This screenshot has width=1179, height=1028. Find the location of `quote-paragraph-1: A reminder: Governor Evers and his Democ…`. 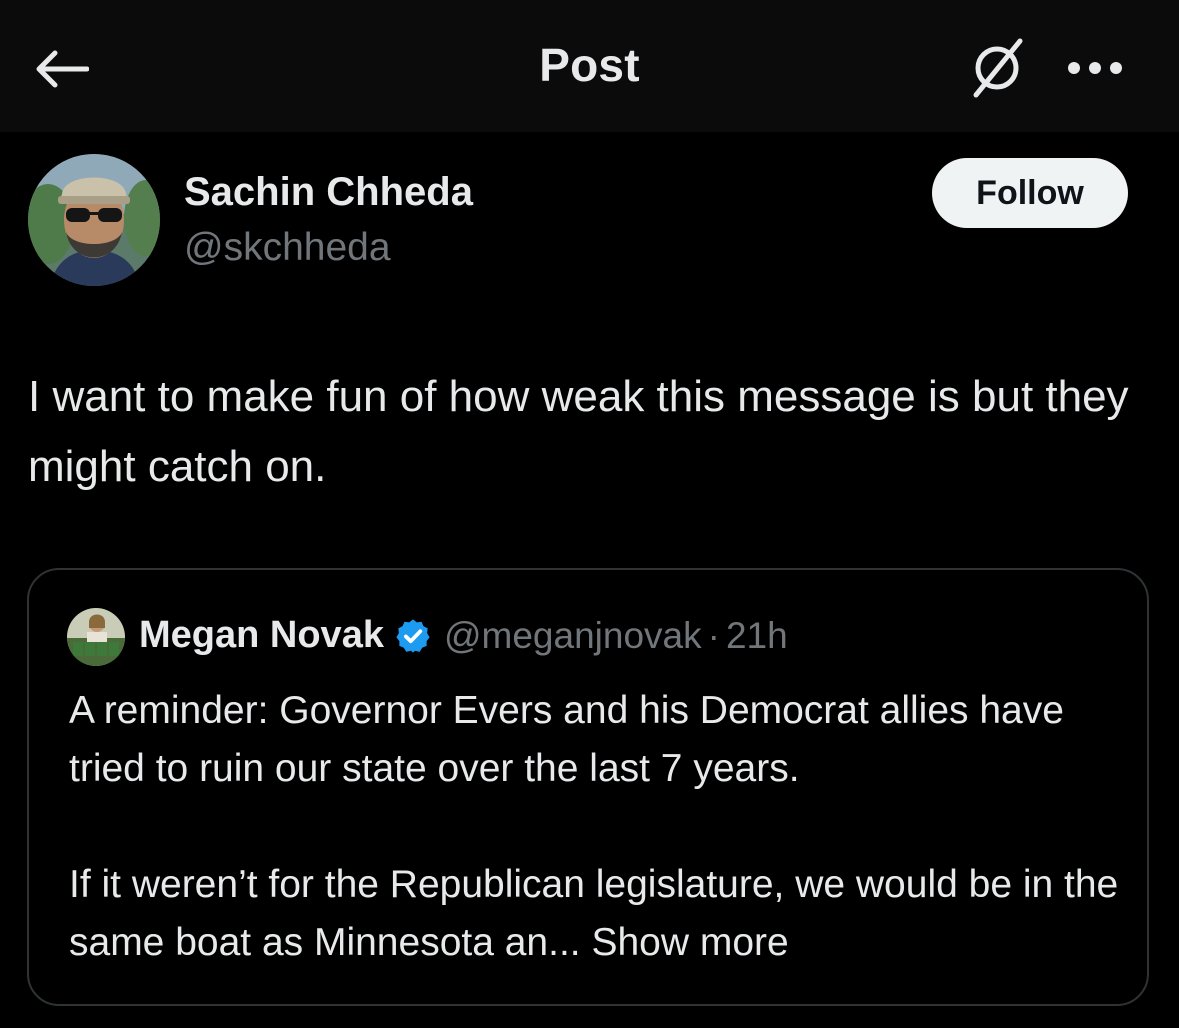

quote-paragraph-1: A reminder: Governor Evers and his Democ… is located at coordinates (566, 739).